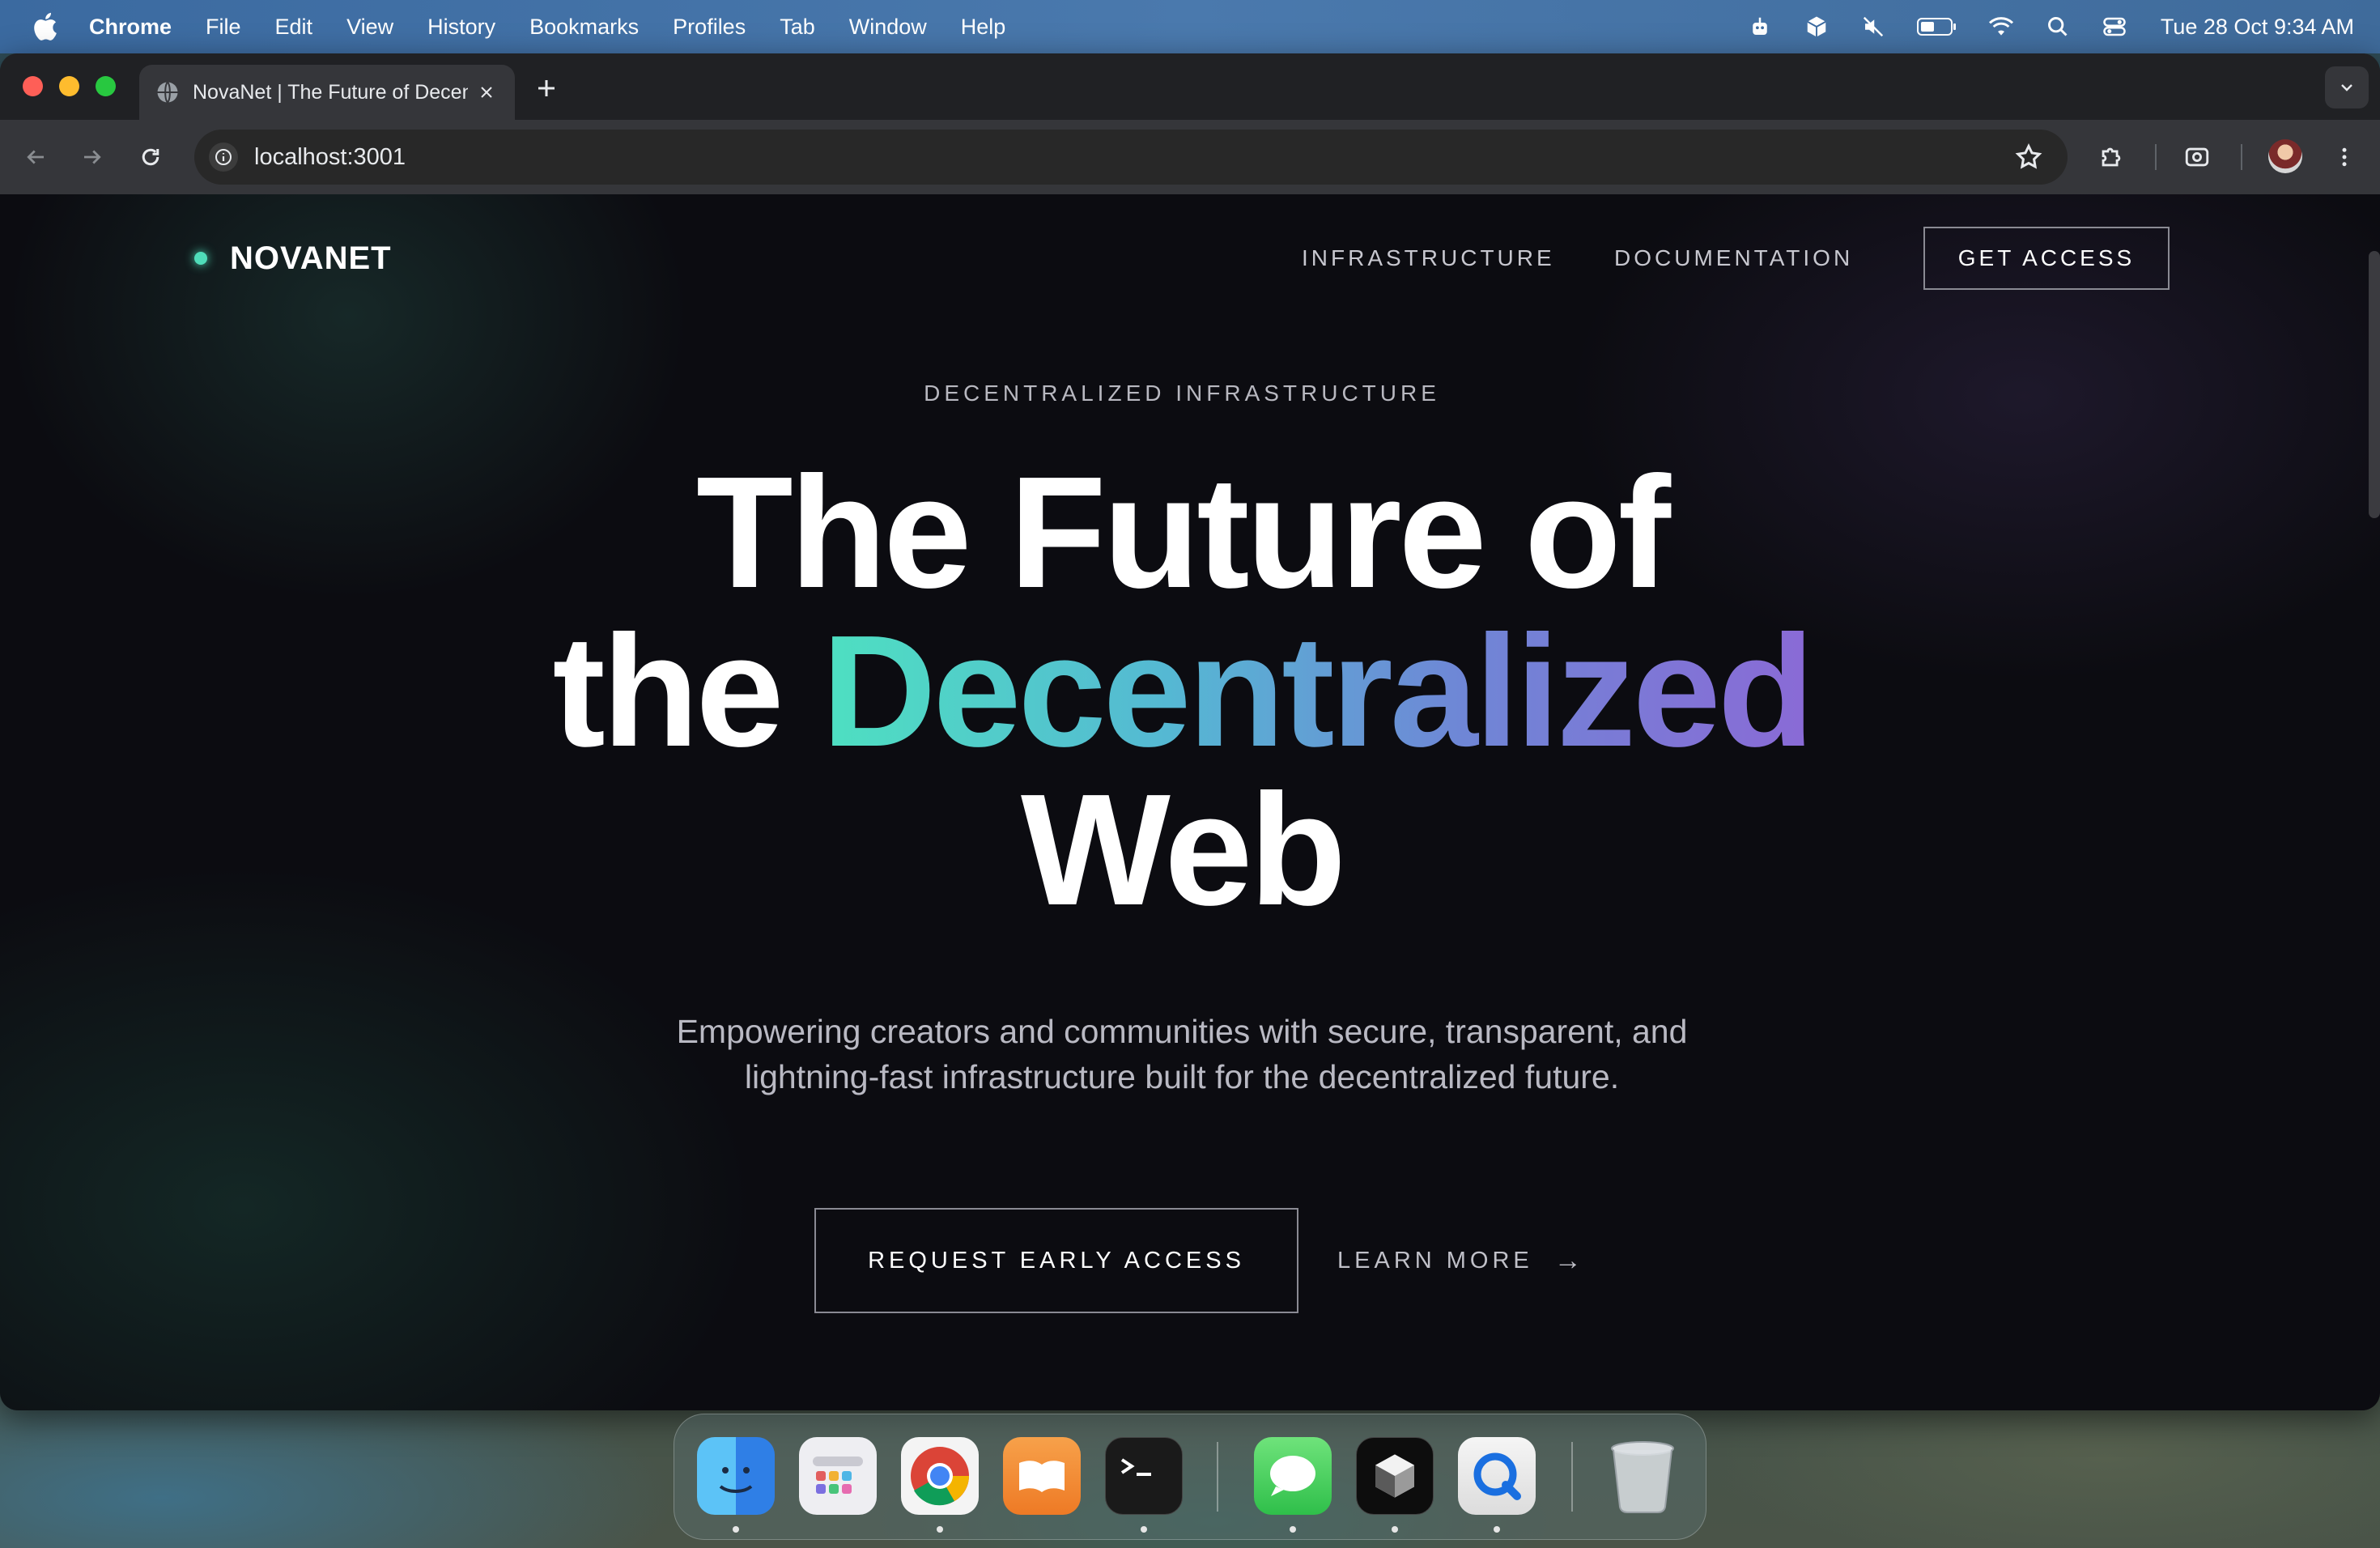  Describe the element at coordinates (1317, 691) in the screenshot. I see `headline-gradient-word: Decentralized` at that location.